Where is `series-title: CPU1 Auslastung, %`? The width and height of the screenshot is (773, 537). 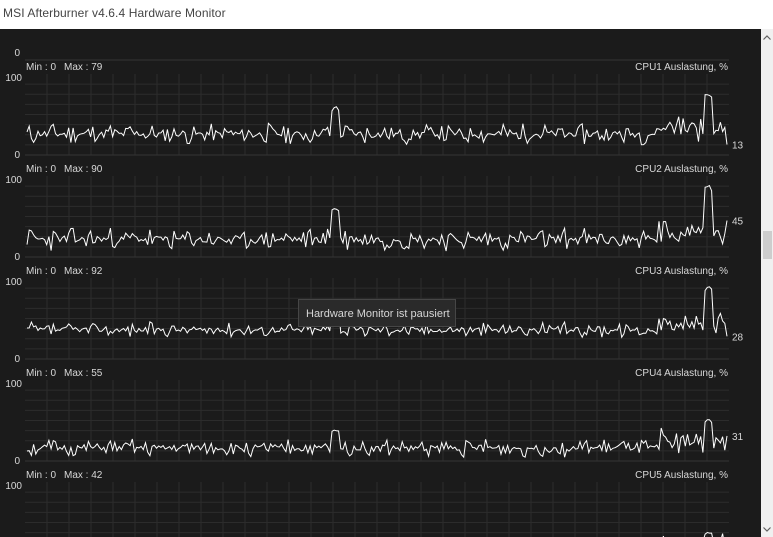
series-title: CPU1 Auslastung, % is located at coordinates (681, 67).